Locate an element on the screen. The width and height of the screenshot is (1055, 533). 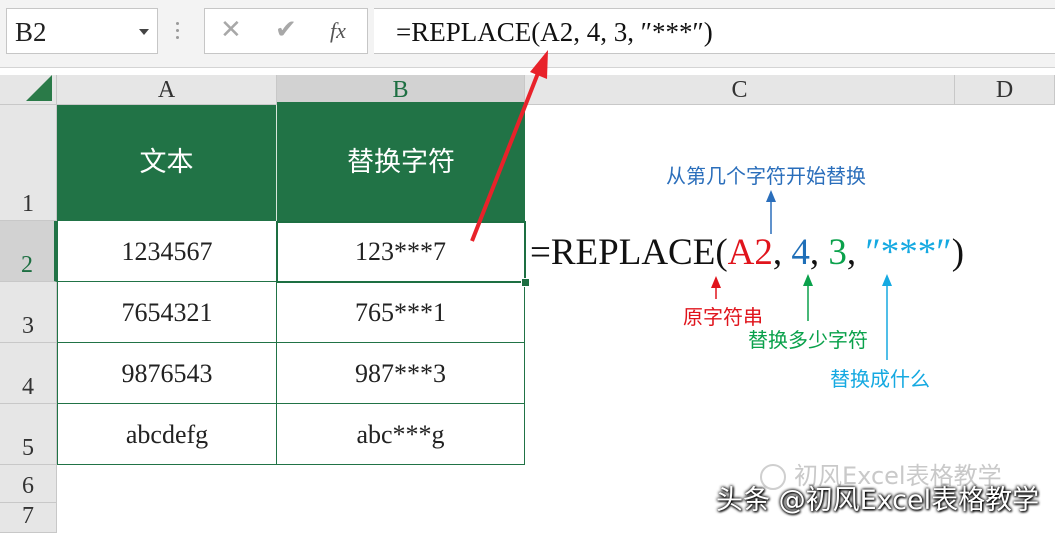
cyan-arrow-head is located at coordinates (887, 280).